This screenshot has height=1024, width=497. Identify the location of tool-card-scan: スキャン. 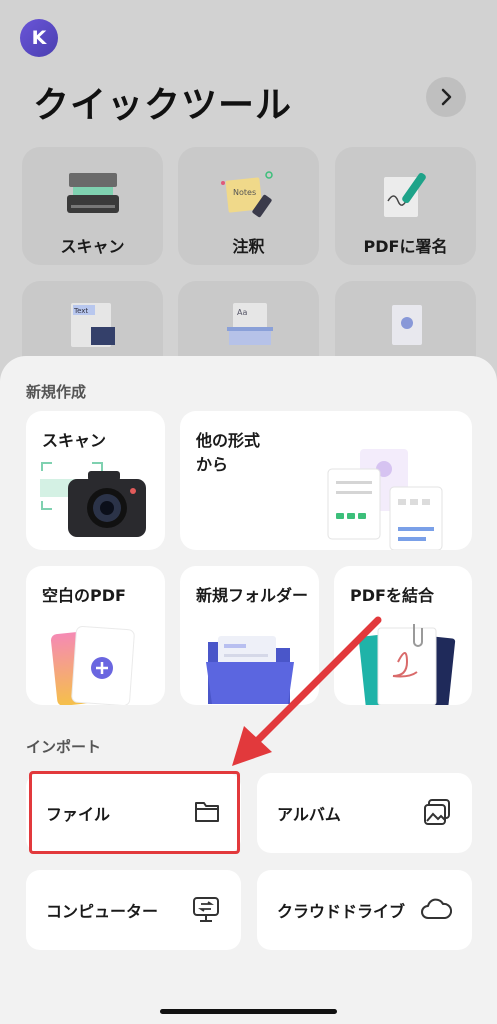
(92, 206).